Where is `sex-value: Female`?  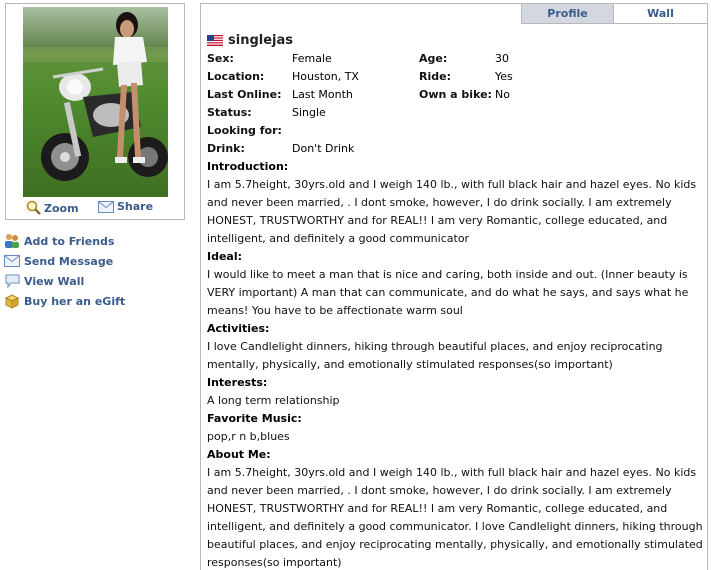
sex-value: Female is located at coordinates (312, 58).